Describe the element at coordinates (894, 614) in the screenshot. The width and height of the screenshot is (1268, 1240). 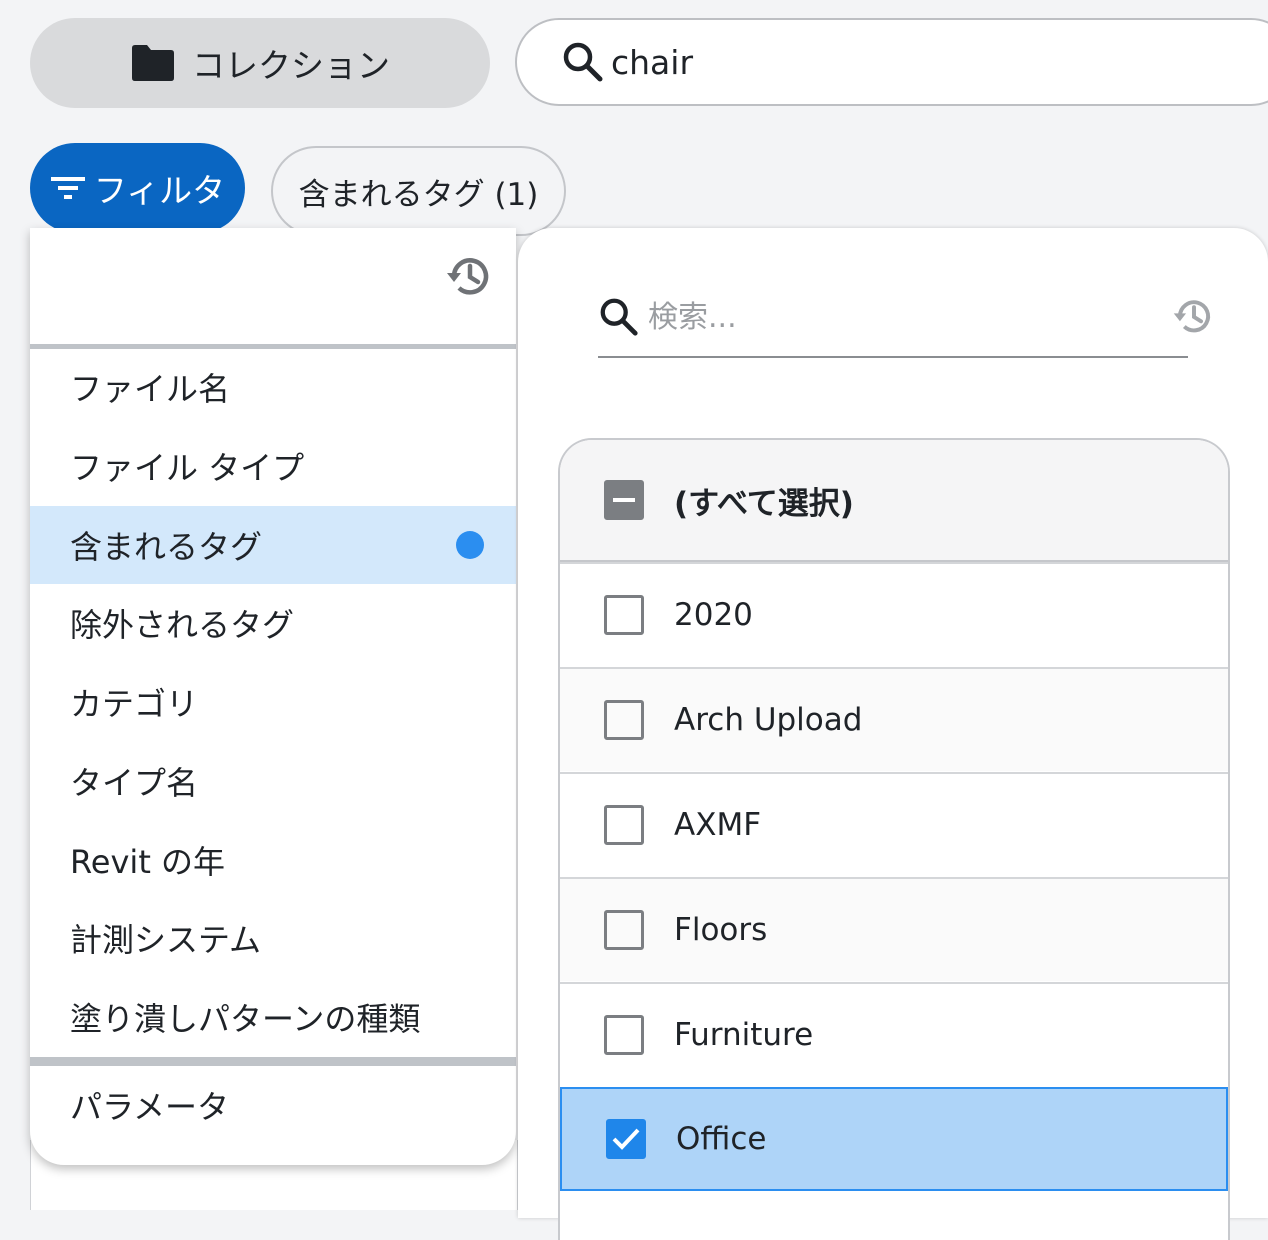
I see `tag-option-row: 2020` at that location.